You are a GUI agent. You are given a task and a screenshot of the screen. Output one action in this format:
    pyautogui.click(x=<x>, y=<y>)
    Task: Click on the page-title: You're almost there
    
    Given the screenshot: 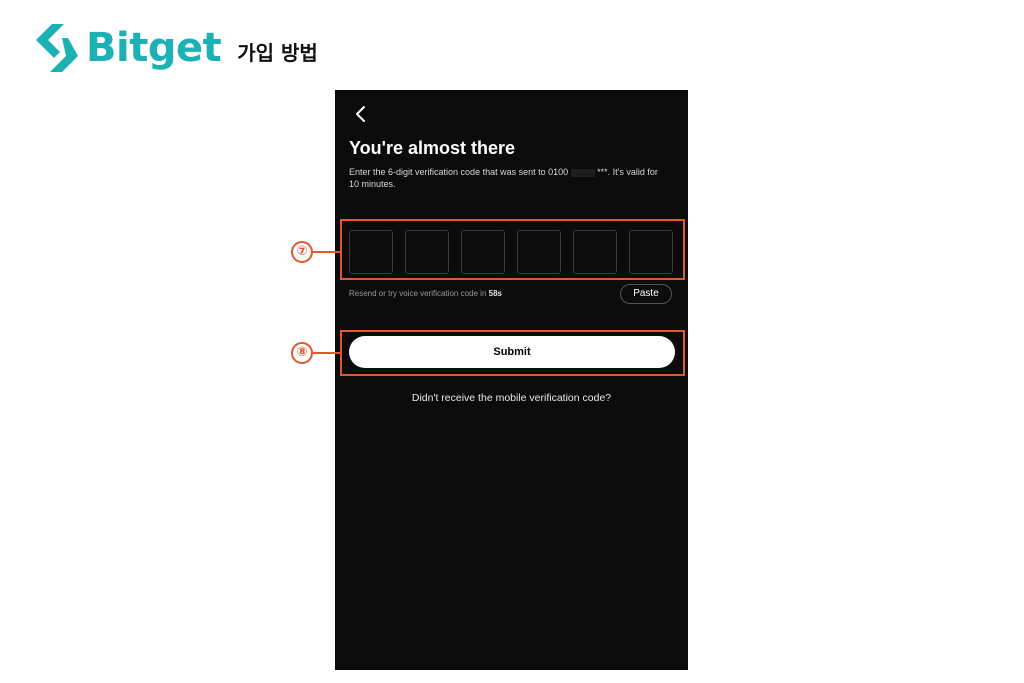 What is the action you would take?
    pyautogui.click(x=432, y=148)
    